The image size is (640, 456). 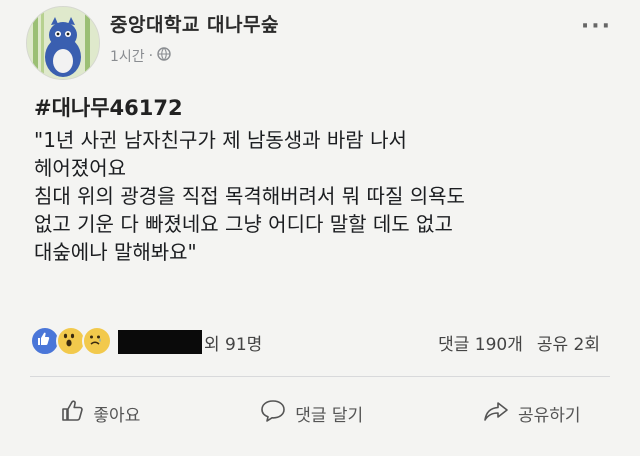 I want to click on globe-icon, so click(x=164, y=56).